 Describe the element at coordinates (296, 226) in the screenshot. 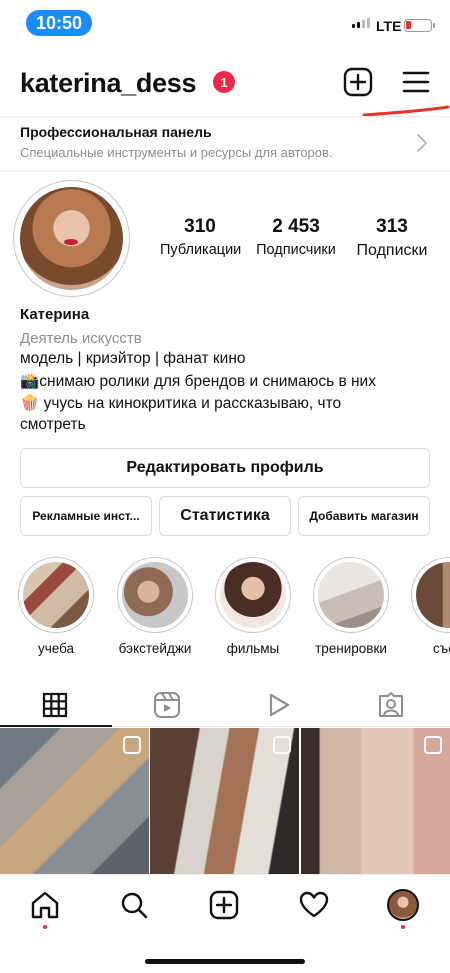

I see `stat-followers-value: 2 453` at that location.